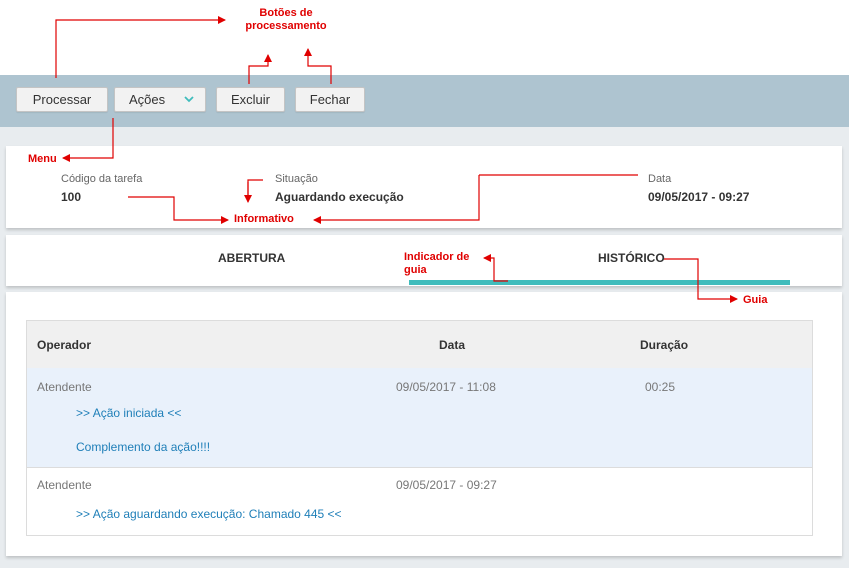 This screenshot has height=568, width=849. What do you see at coordinates (42, 159) in the screenshot?
I see `annotation-menu: Menu` at bounding box center [42, 159].